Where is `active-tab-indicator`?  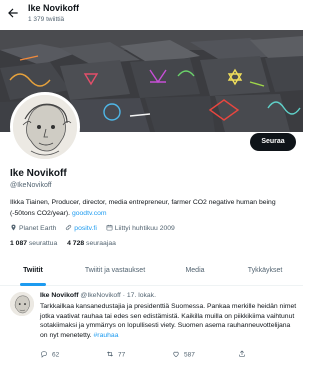 active-tab-indicator is located at coordinates (33, 284).